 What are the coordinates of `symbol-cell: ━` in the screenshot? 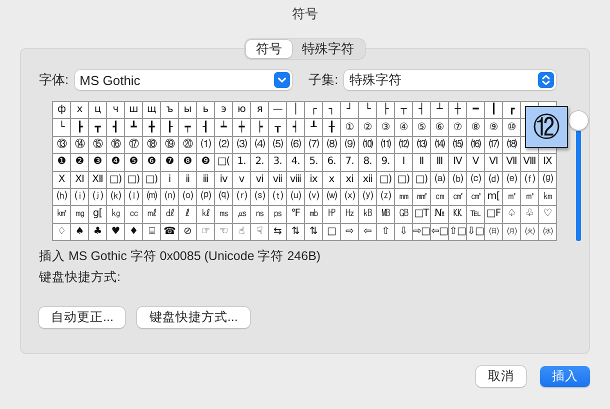 It's located at (476, 111).